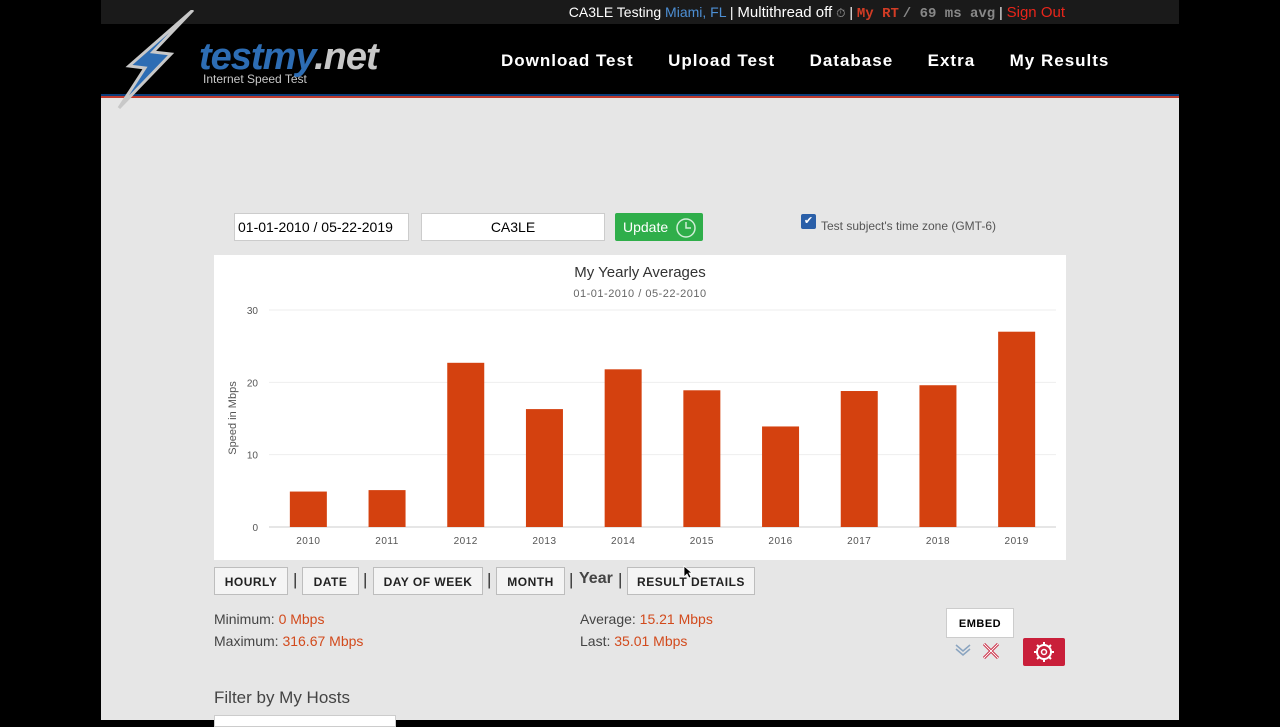  I want to click on date-button: DATE, so click(330, 581).